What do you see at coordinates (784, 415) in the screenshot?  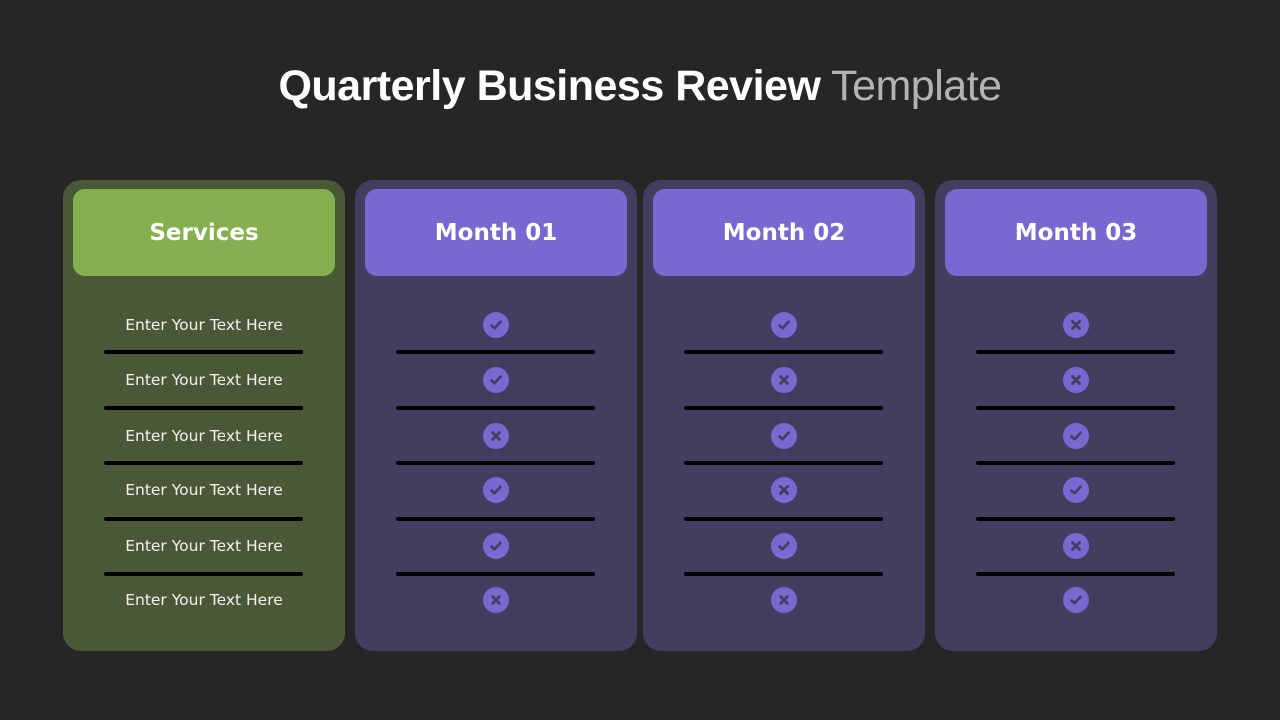 I see `month-02-column: Month 02` at bounding box center [784, 415].